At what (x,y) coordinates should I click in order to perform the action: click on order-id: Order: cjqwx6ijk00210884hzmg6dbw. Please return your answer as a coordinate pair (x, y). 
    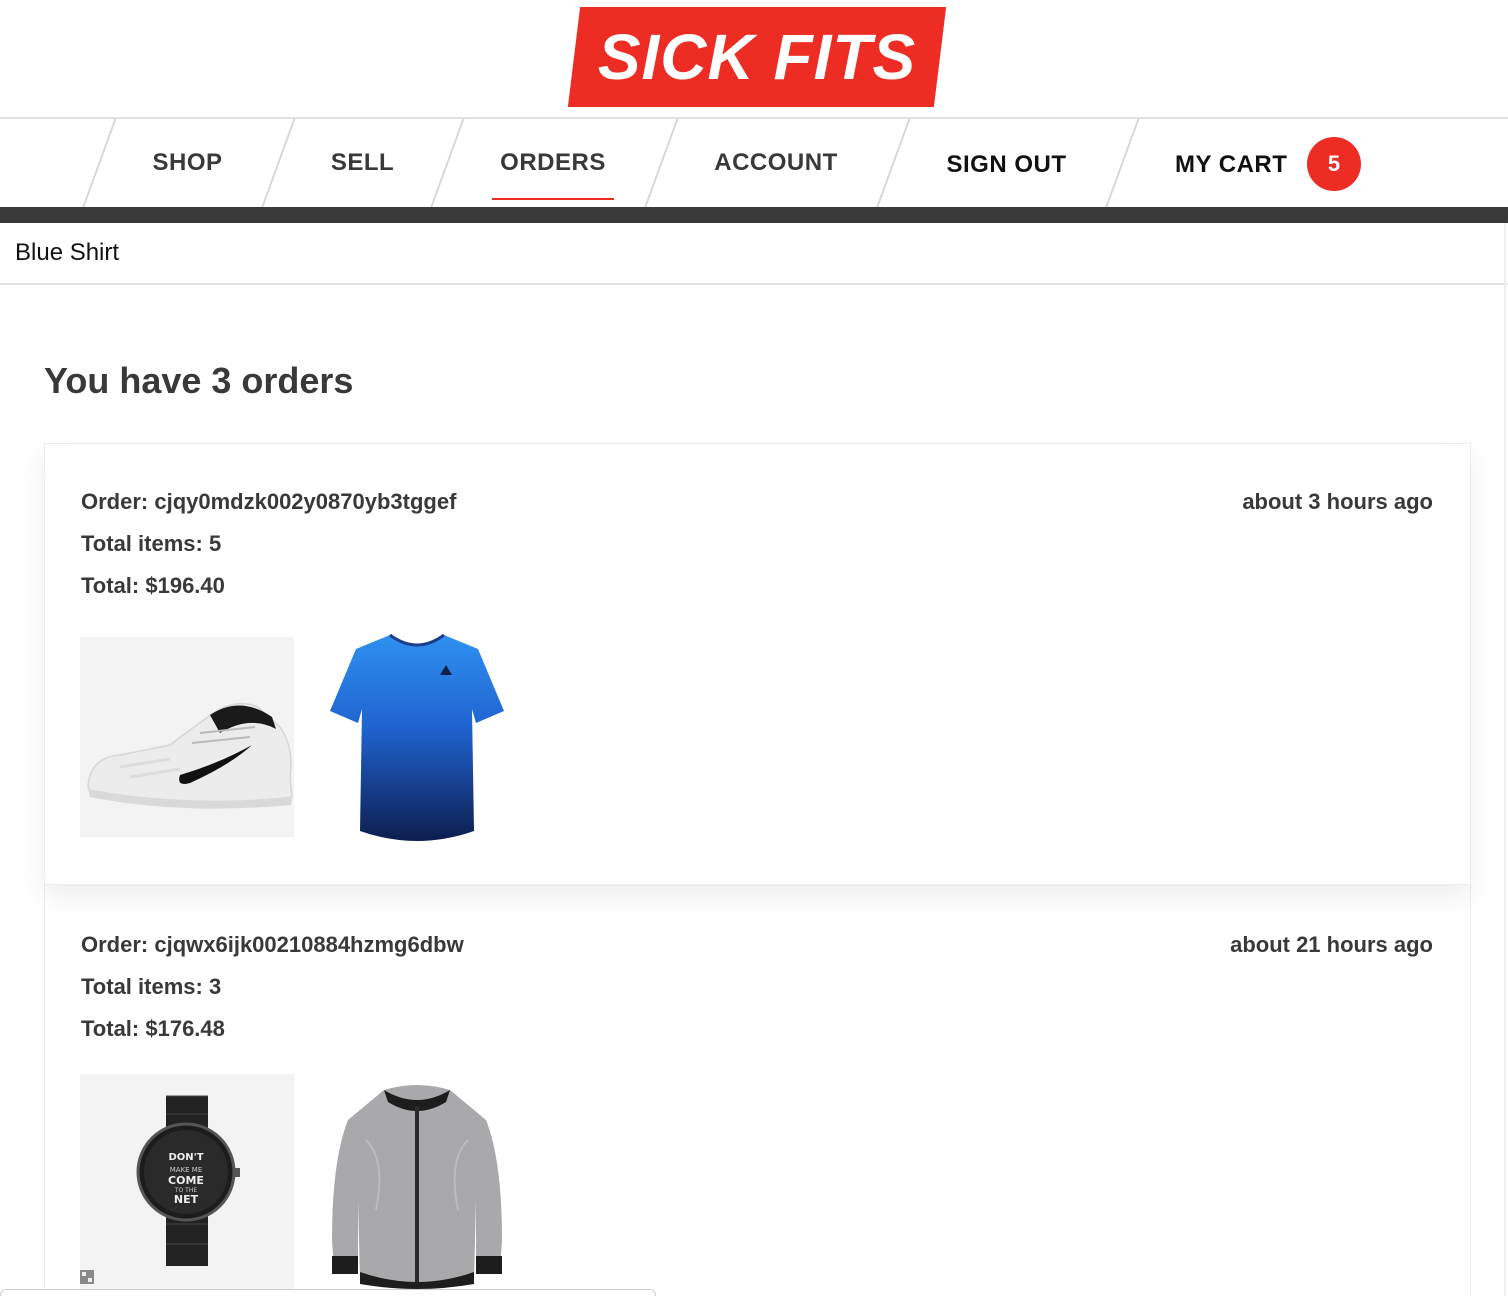
    Looking at the image, I should click on (272, 944).